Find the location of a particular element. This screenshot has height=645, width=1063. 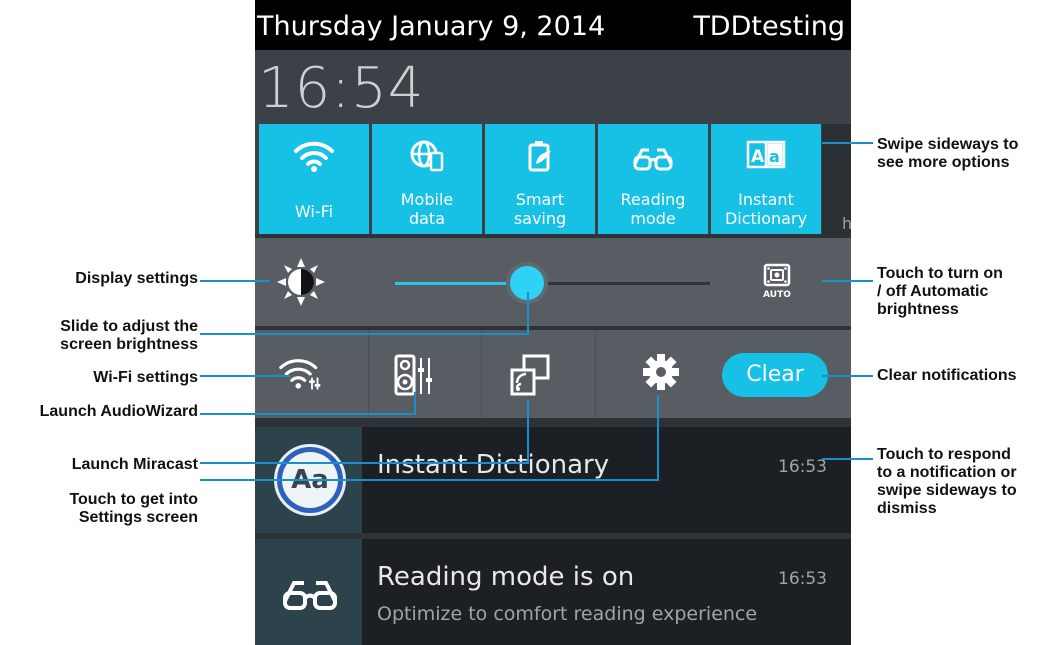

callout-auto-brightness-line1: Touch to turn on is located at coordinates (940, 273).